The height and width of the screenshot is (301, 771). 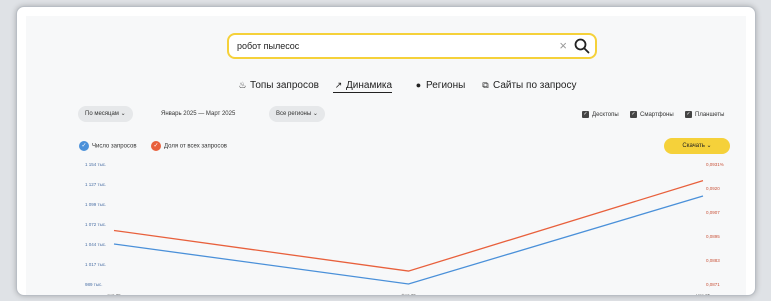 What do you see at coordinates (703, 294) in the screenshot?
I see `x-axis-tick-label: мар 25` at bounding box center [703, 294].